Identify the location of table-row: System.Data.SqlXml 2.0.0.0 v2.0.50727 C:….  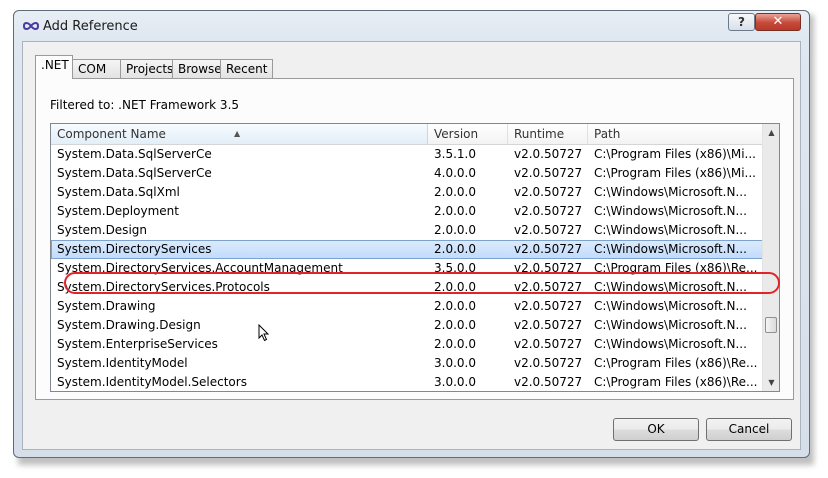
(407, 192).